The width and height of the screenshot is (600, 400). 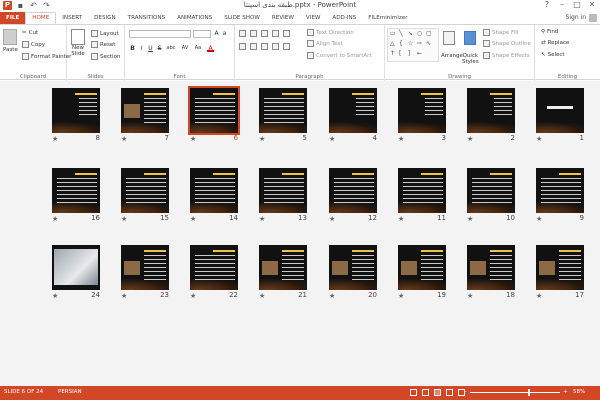 What do you see at coordinates (198, 48) in the screenshot?
I see `change-case-button: Aa` at bounding box center [198, 48].